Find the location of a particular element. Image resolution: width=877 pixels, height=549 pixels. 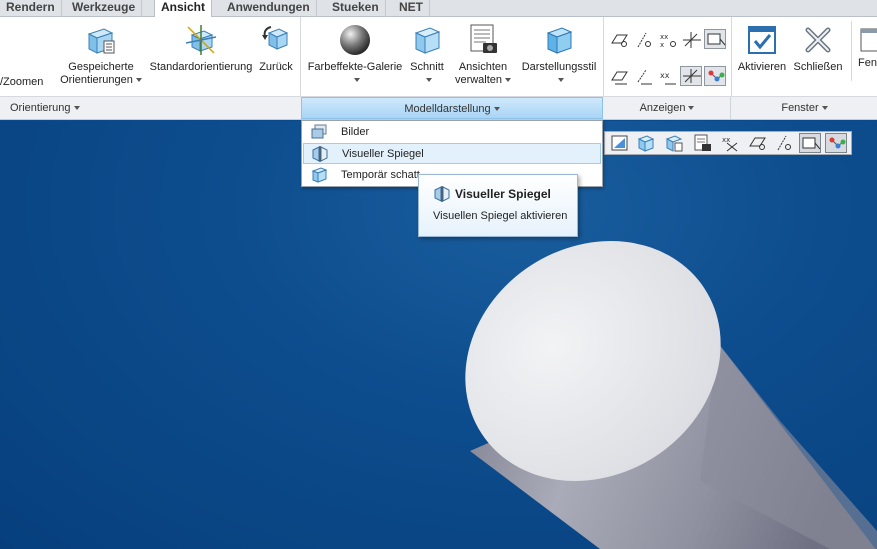

plane-toggle-icon is located at coordinates (758, 143).